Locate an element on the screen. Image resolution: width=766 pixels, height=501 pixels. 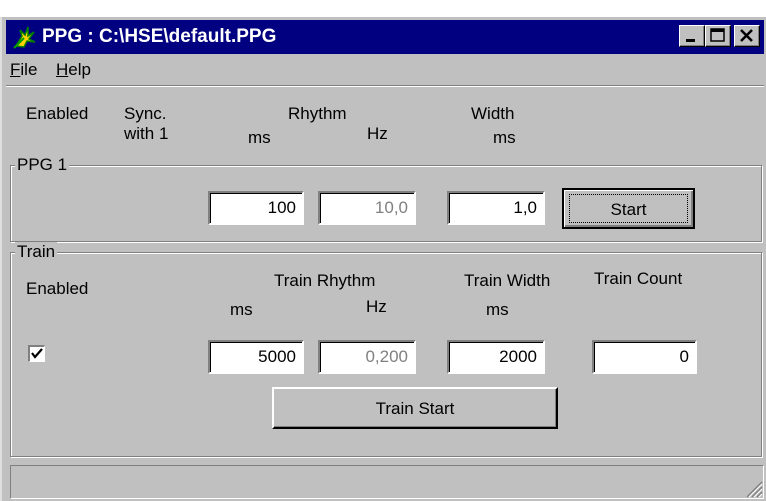
close-button is located at coordinates (747, 36).